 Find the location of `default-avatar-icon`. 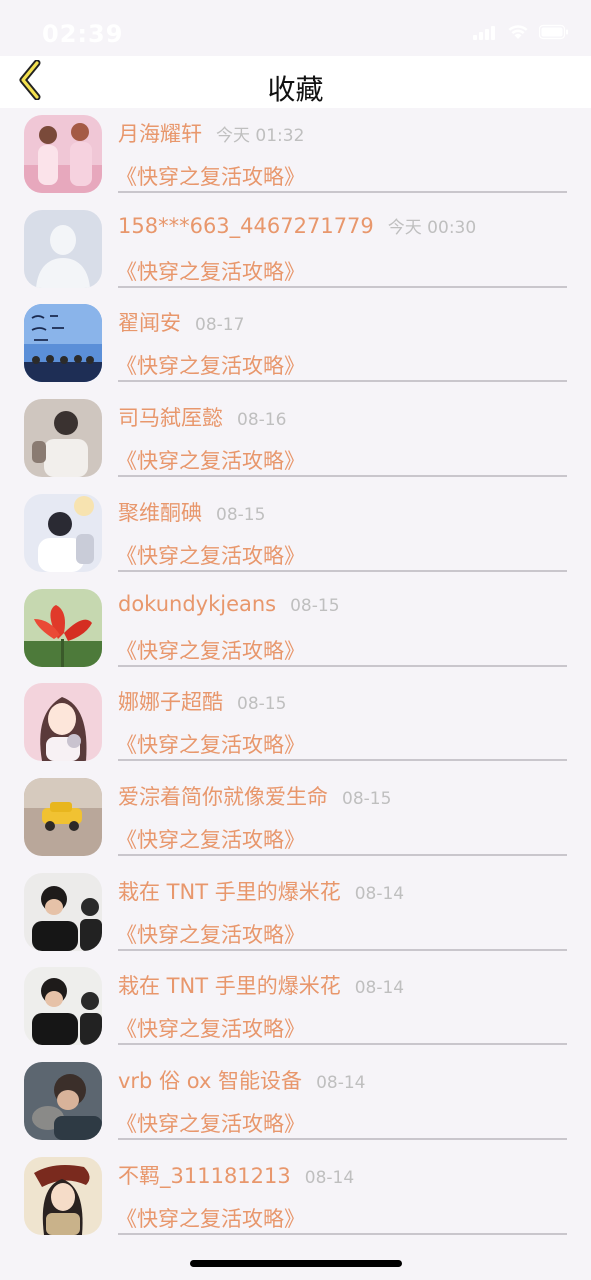

default-avatar-icon is located at coordinates (63, 248).